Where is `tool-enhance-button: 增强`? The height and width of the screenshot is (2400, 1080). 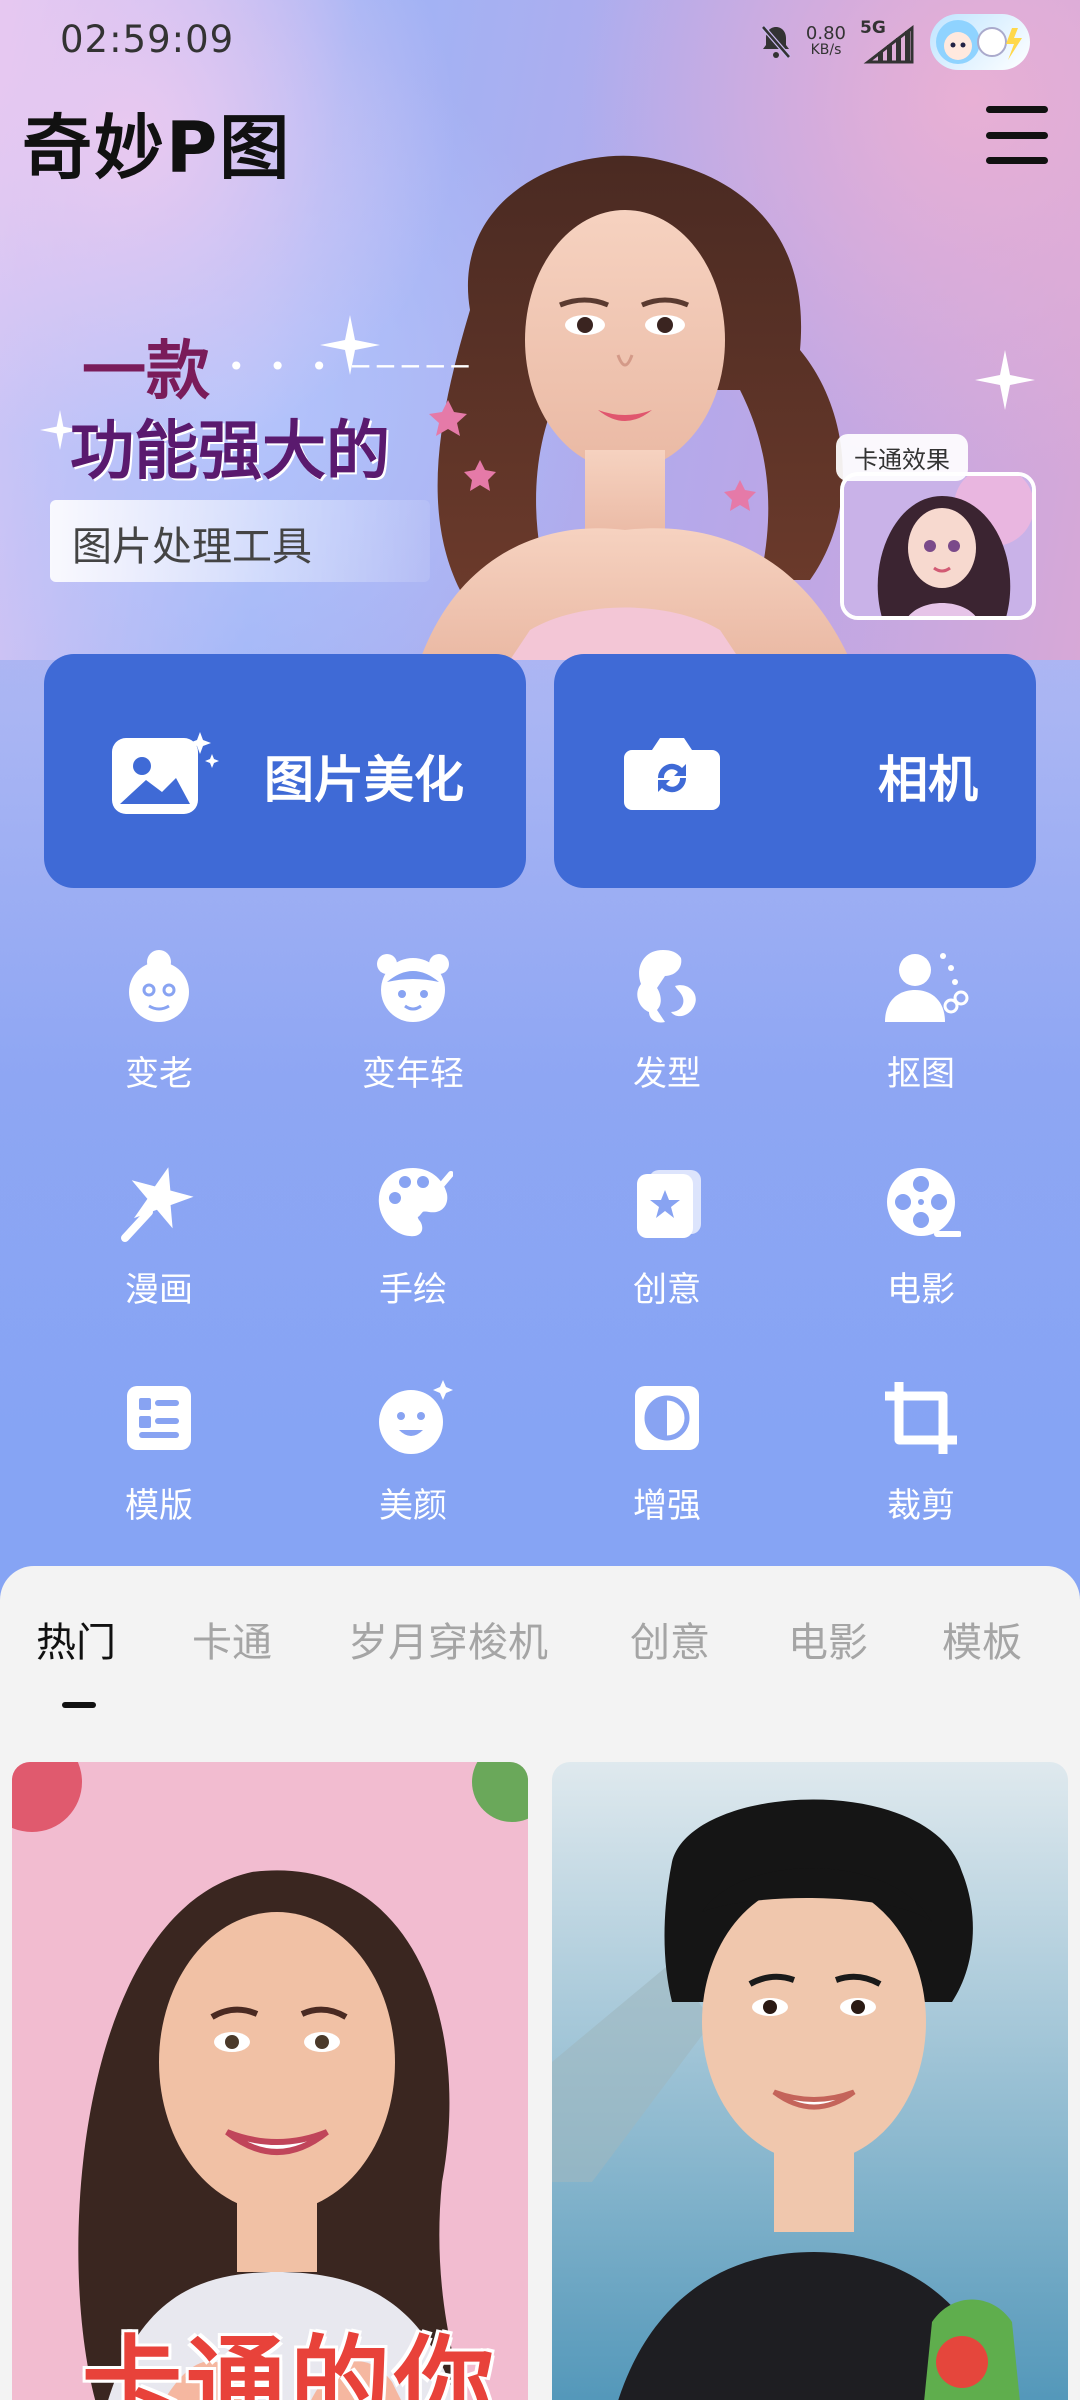 tool-enhance-button: 增强 is located at coordinates (667, 1462).